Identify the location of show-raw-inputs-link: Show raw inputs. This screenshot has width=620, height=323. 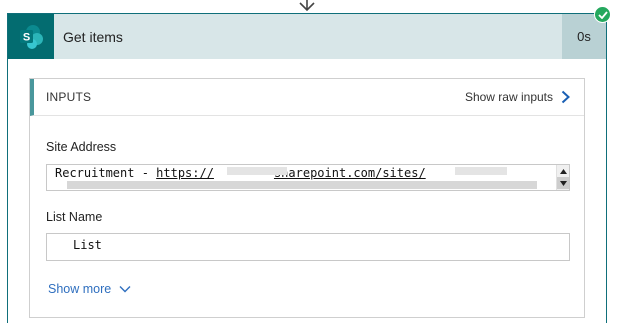
(517, 97).